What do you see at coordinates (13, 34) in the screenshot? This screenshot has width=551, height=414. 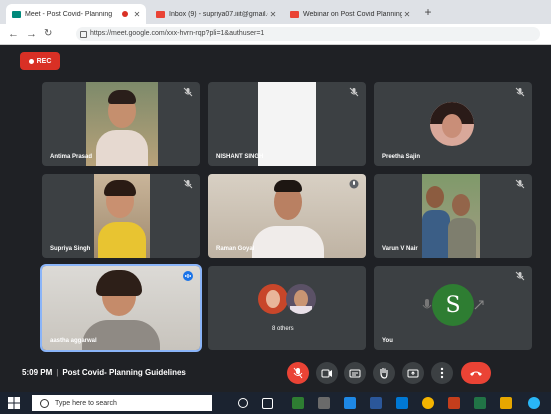 I see `back-arrow-icon: ←` at bounding box center [13, 34].